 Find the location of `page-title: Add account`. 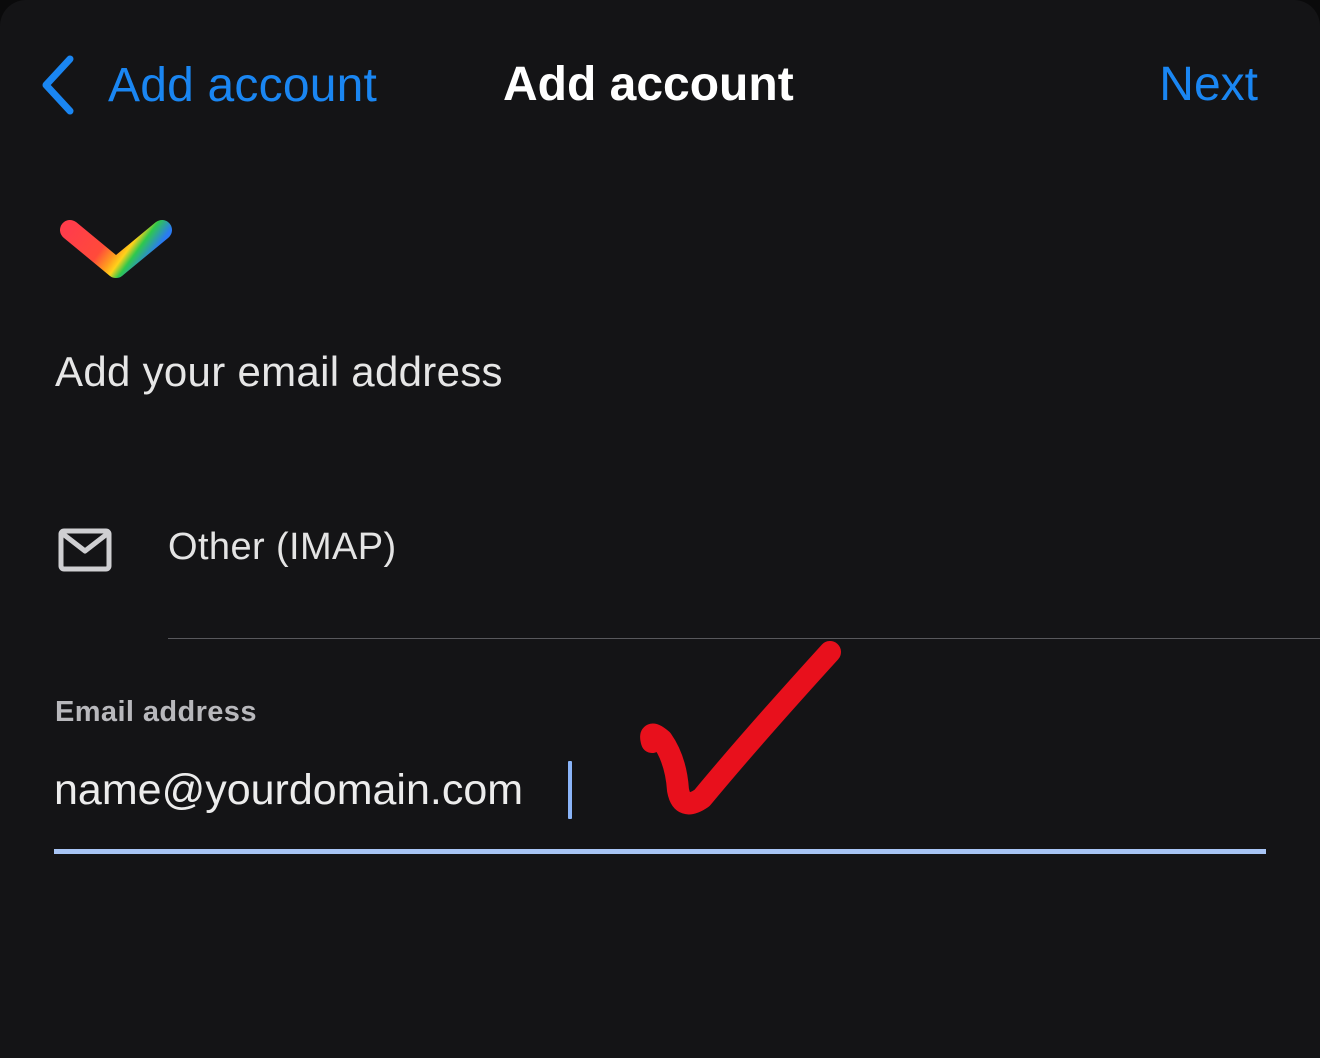

page-title: Add account is located at coordinates (648, 84).